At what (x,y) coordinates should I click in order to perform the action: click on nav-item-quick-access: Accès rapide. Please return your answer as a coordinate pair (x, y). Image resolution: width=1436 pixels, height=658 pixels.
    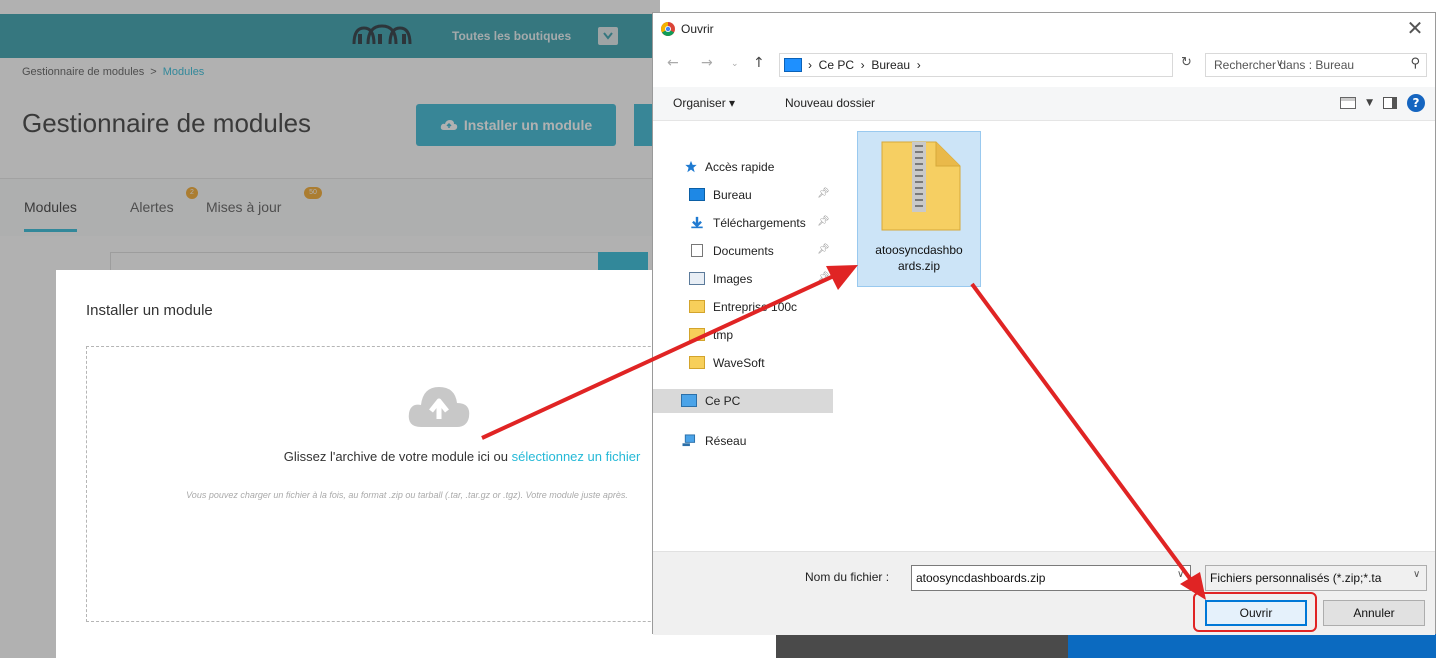
    Looking at the image, I should click on (743, 167).